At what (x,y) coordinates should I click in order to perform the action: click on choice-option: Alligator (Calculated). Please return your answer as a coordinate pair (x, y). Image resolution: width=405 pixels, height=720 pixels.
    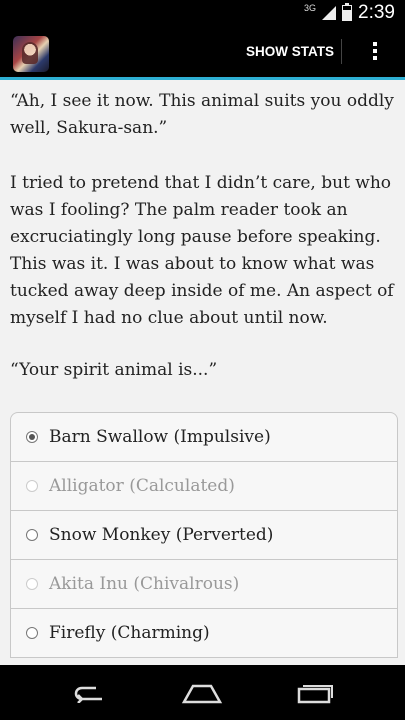
    Looking at the image, I should click on (204, 486).